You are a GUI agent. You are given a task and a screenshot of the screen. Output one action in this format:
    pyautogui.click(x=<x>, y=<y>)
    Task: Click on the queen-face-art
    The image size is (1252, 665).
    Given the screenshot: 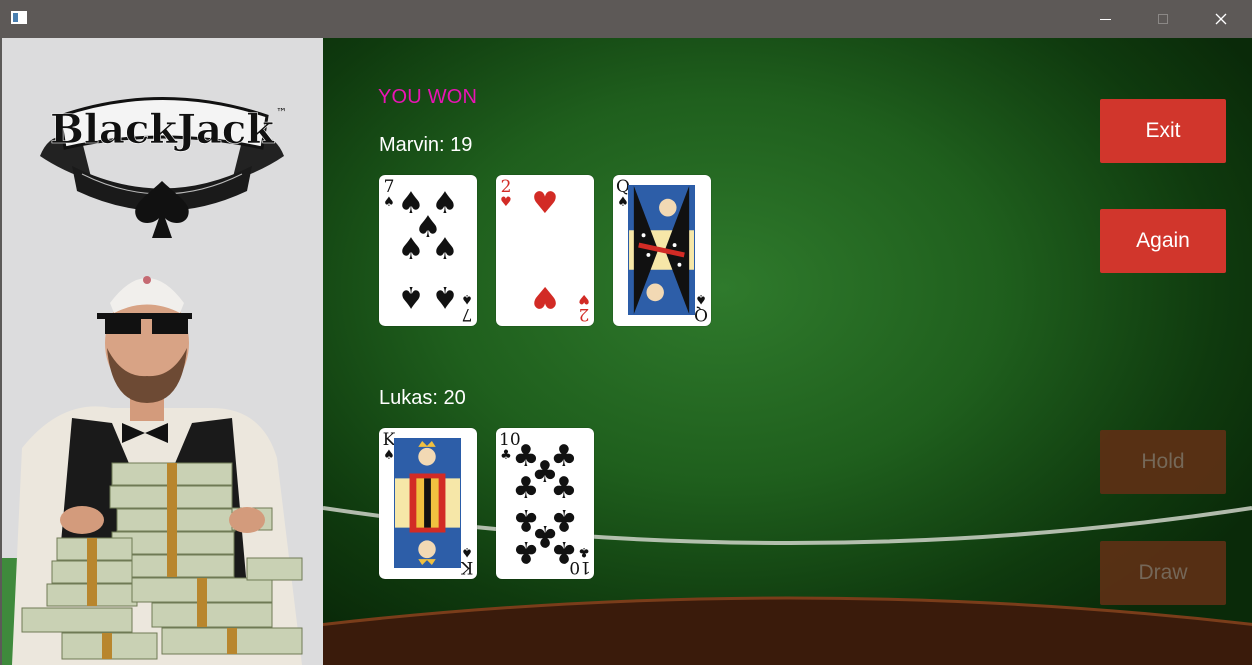 What is the action you would take?
    pyautogui.click(x=661, y=250)
    